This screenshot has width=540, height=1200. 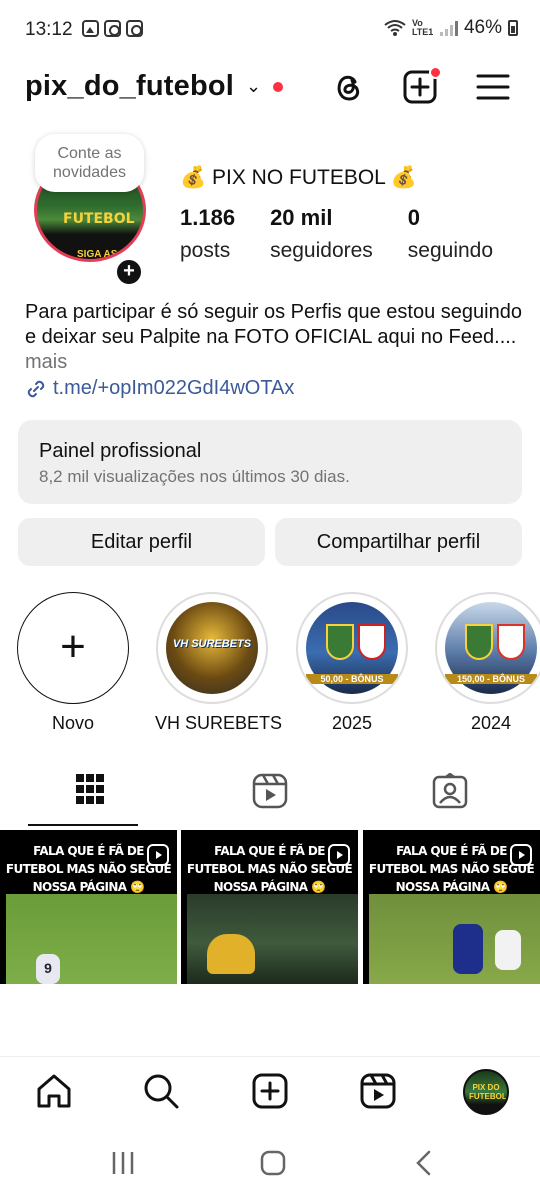 I want to click on profile-avatar: PIX DO FUTEBOL, so click(x=486, y=1092).